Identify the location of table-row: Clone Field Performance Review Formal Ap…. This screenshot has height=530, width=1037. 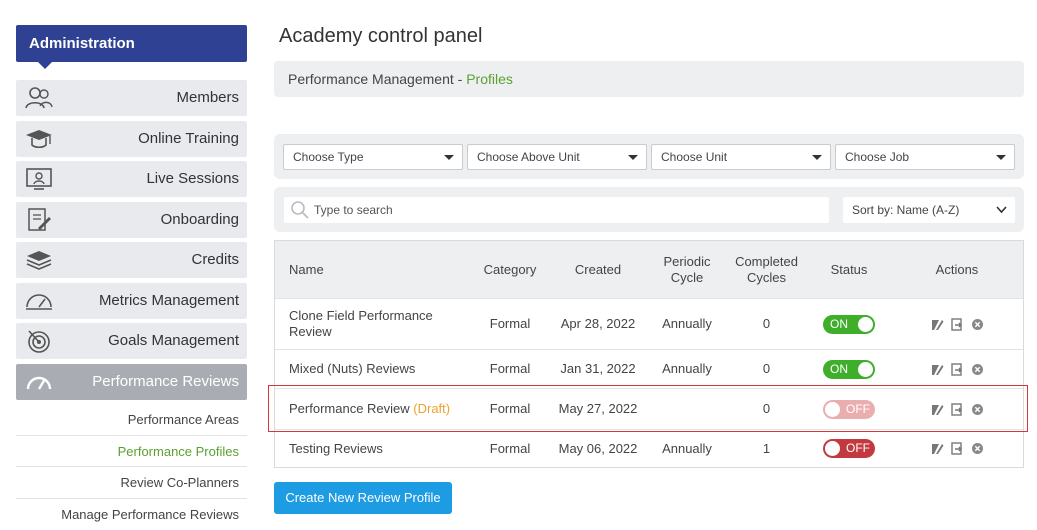
(649, 323).